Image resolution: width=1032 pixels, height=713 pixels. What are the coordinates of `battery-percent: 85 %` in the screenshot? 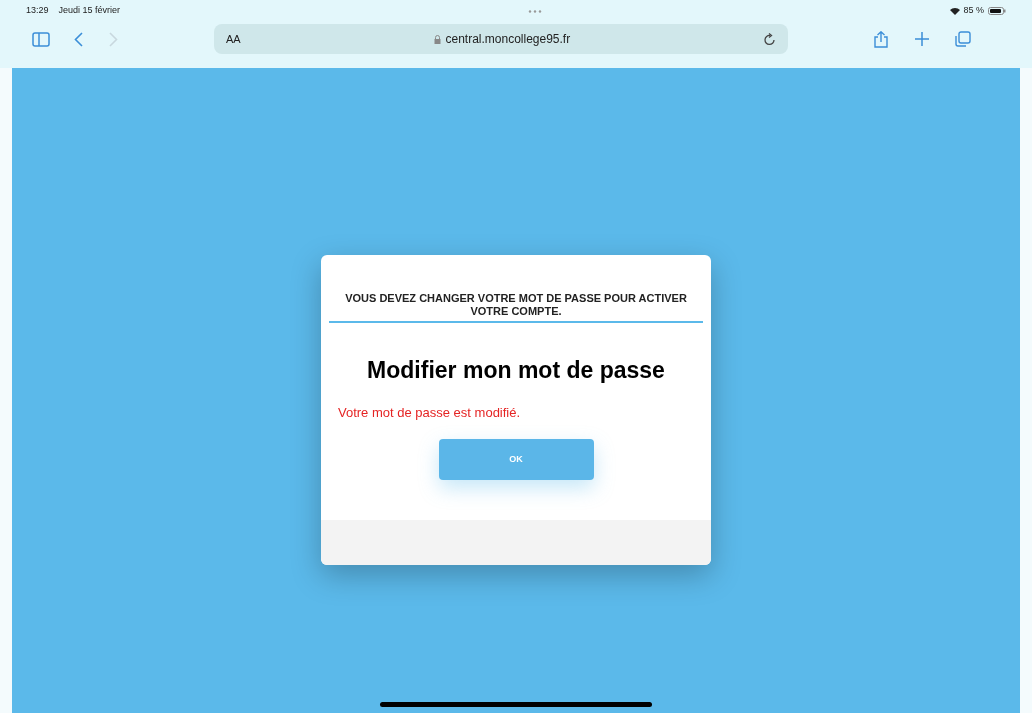 It's located at (973, 11).